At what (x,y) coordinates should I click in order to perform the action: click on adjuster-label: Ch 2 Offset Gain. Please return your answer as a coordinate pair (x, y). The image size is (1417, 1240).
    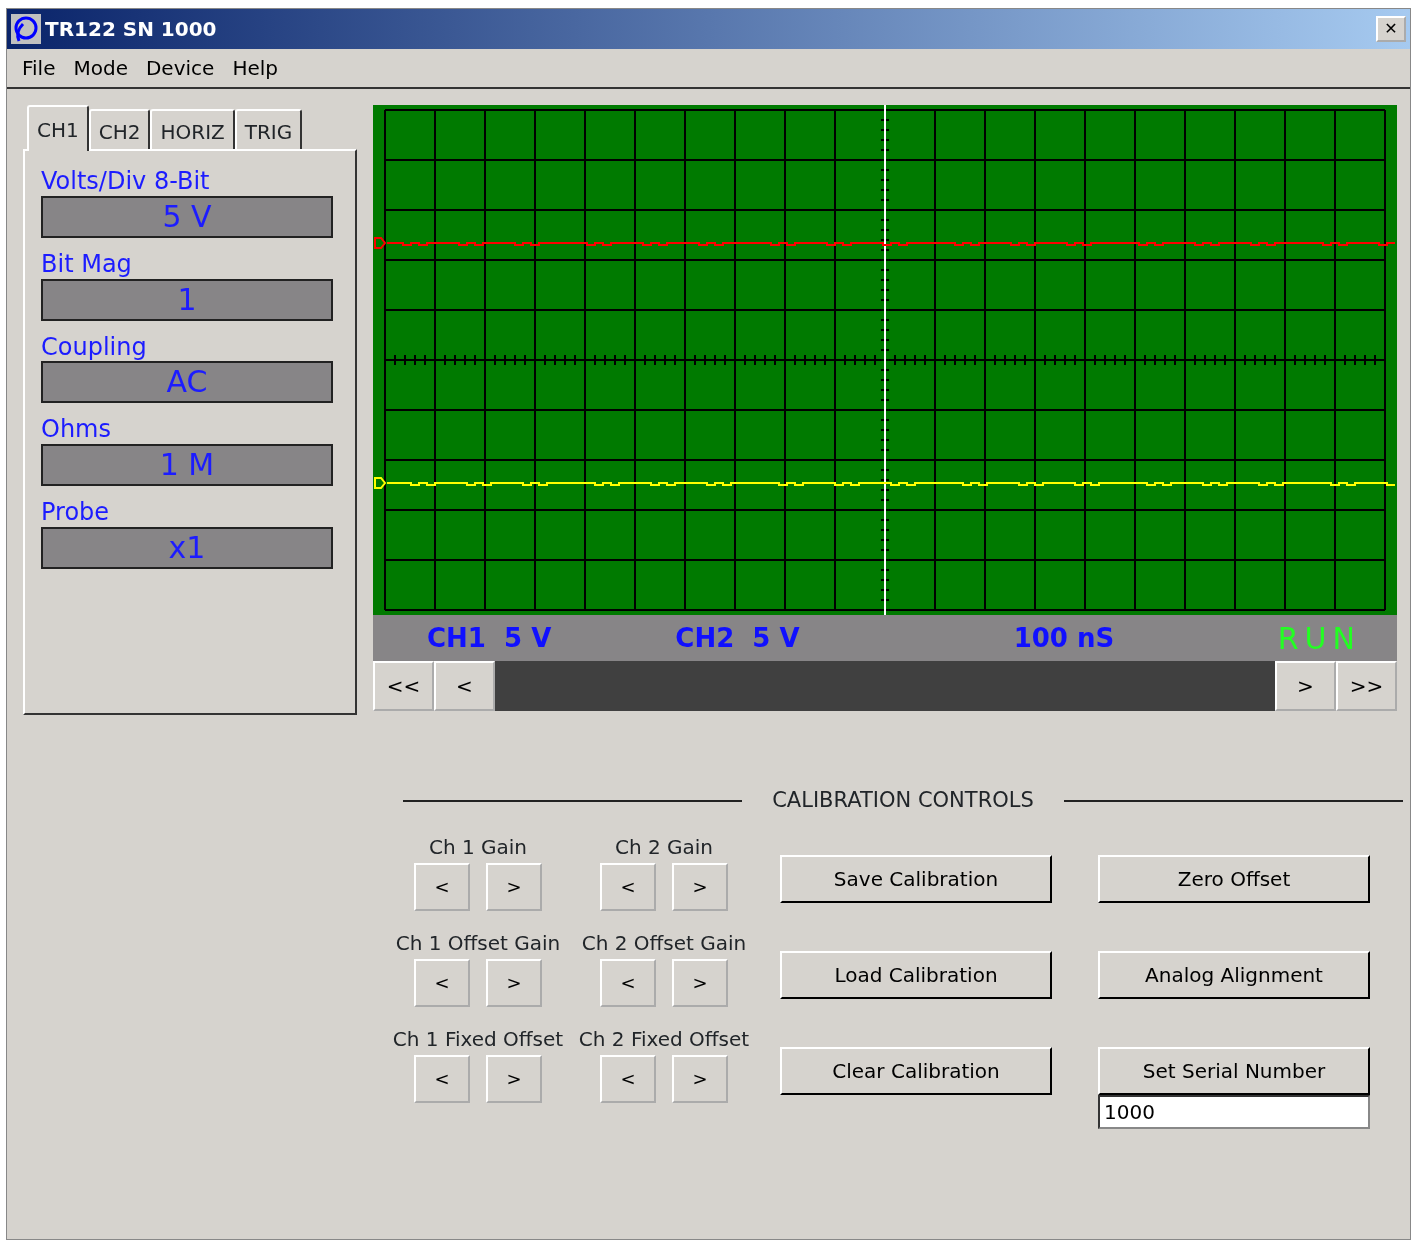
    Looking at the image, I should click on (664, 943).